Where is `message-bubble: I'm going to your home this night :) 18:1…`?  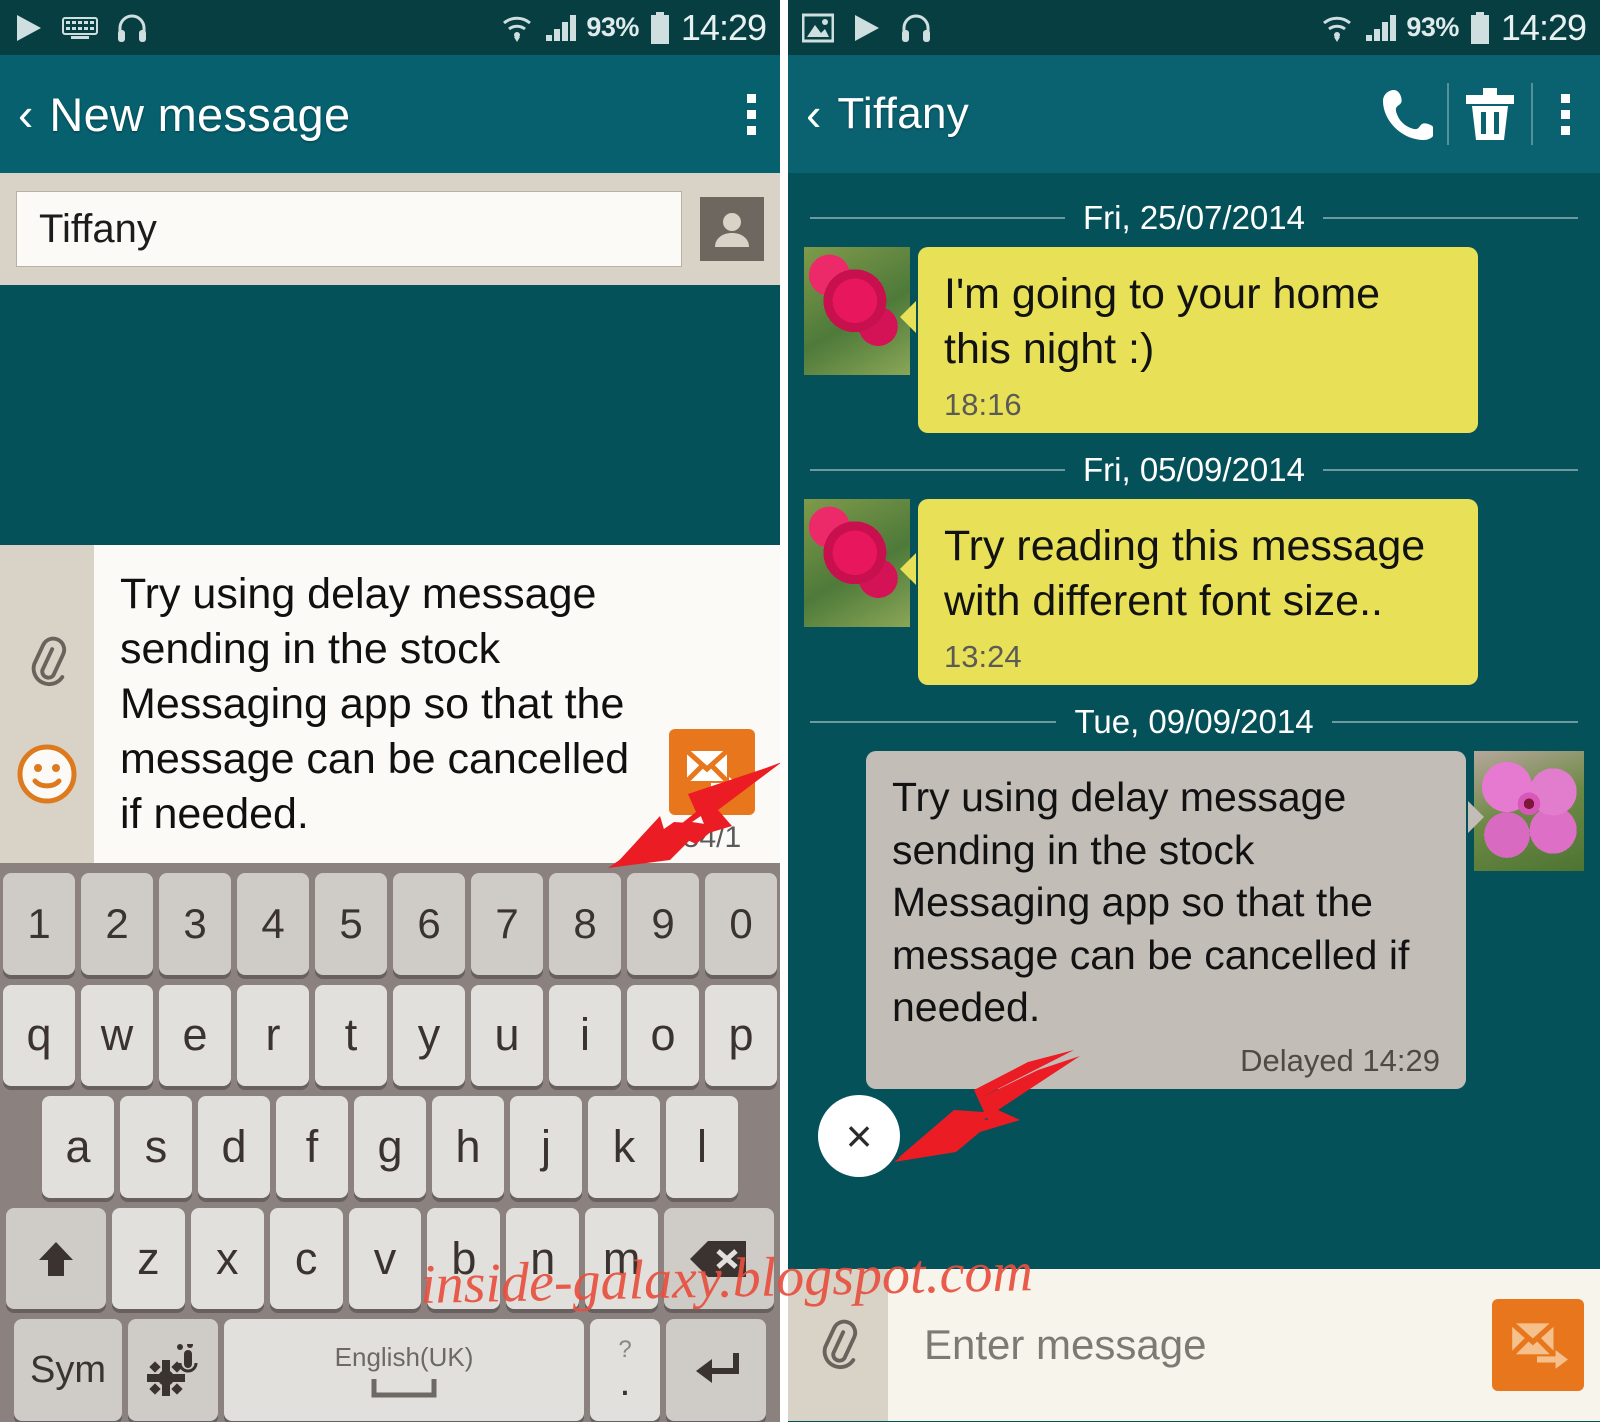 message-bubble: I'm going to your home this night :) 18:1… is located at coordinates (1189, 340).